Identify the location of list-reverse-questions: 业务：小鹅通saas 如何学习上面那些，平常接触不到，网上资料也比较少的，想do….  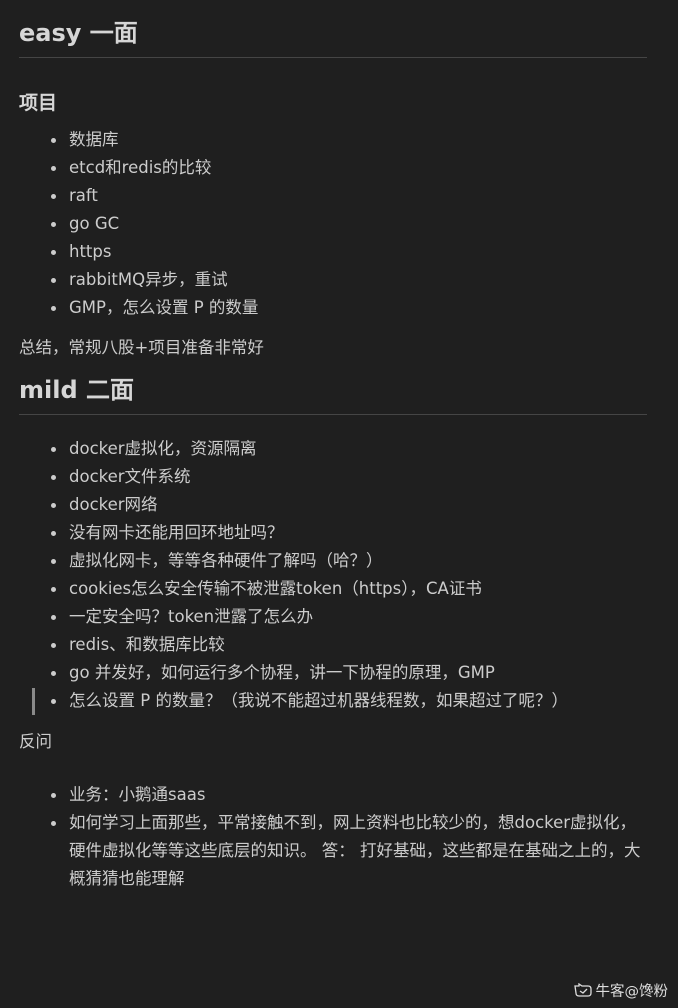
(333, 837).